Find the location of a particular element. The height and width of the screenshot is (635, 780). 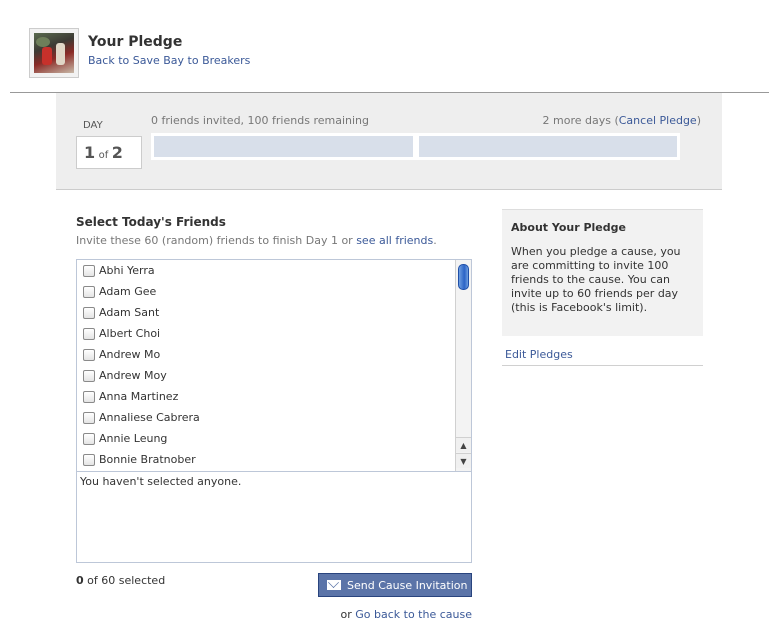

selected-count: 0 of 60 selected is located at coordinates (120, 580).